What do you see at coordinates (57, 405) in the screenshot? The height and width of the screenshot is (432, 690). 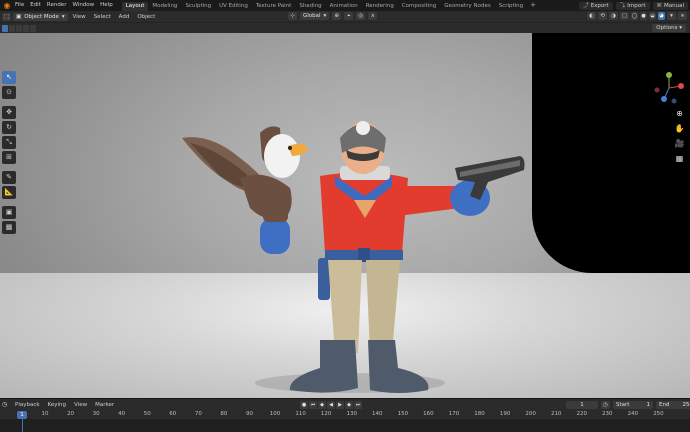 I see `menu-keying: Keying` at bounding box center [57, 405].